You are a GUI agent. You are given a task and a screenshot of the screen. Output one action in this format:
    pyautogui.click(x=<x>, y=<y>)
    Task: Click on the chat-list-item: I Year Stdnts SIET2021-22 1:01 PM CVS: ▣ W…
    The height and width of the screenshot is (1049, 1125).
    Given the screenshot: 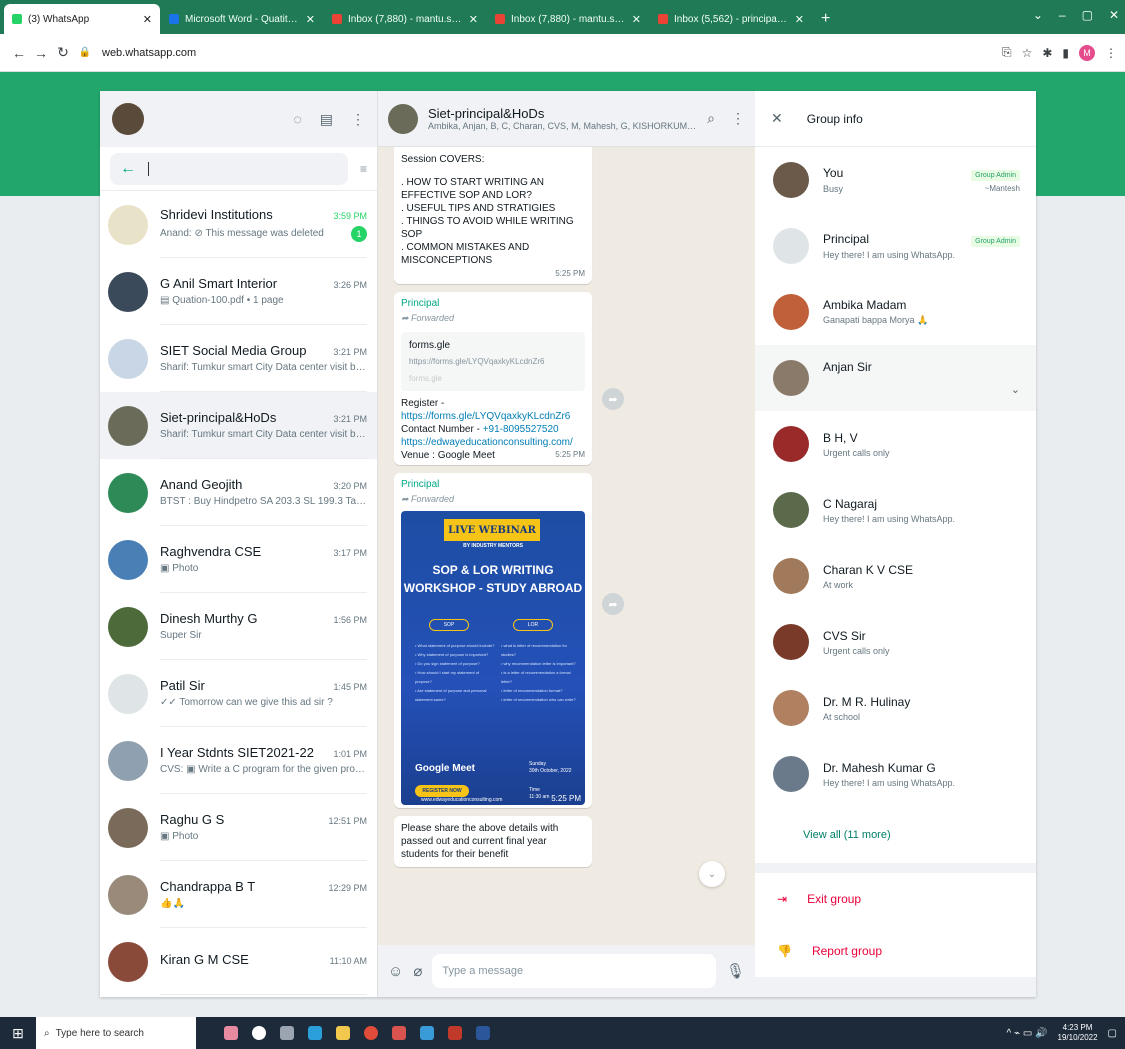 What is the action you would take?
    pyautogui.click(x=238, y=760)
    